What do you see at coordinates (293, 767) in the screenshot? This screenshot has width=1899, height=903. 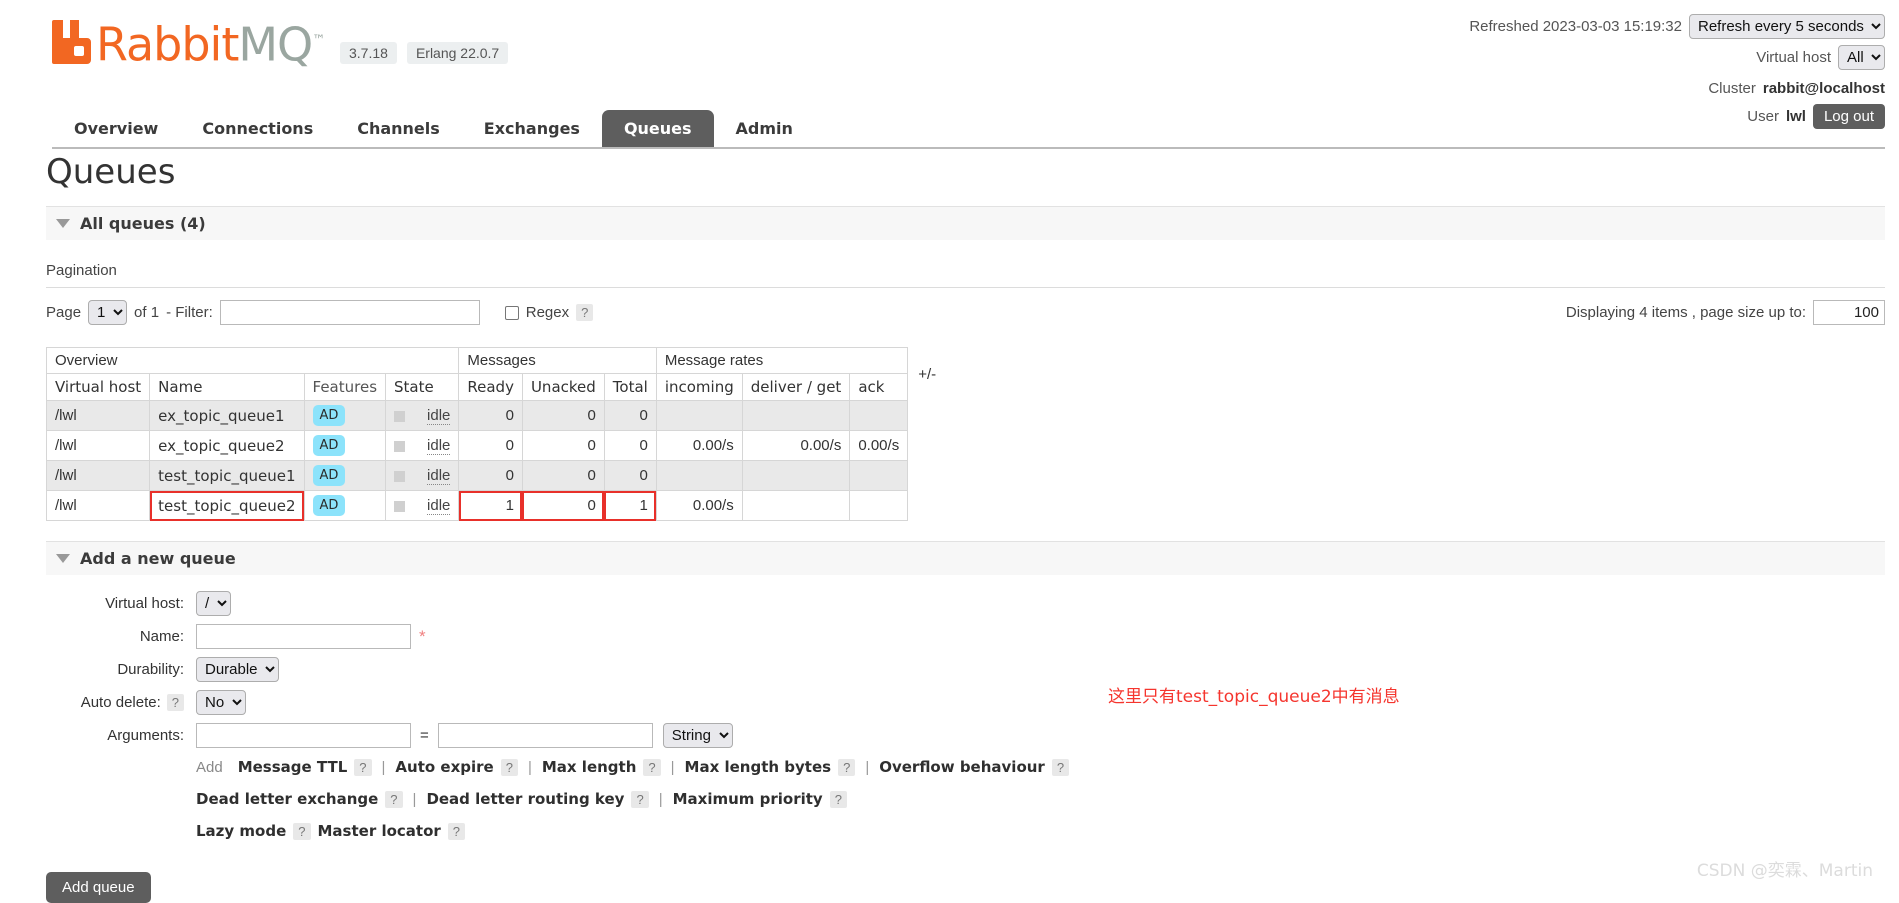 I see `preset-message-ttl: Message TTL` at bounding box center [293, 767].